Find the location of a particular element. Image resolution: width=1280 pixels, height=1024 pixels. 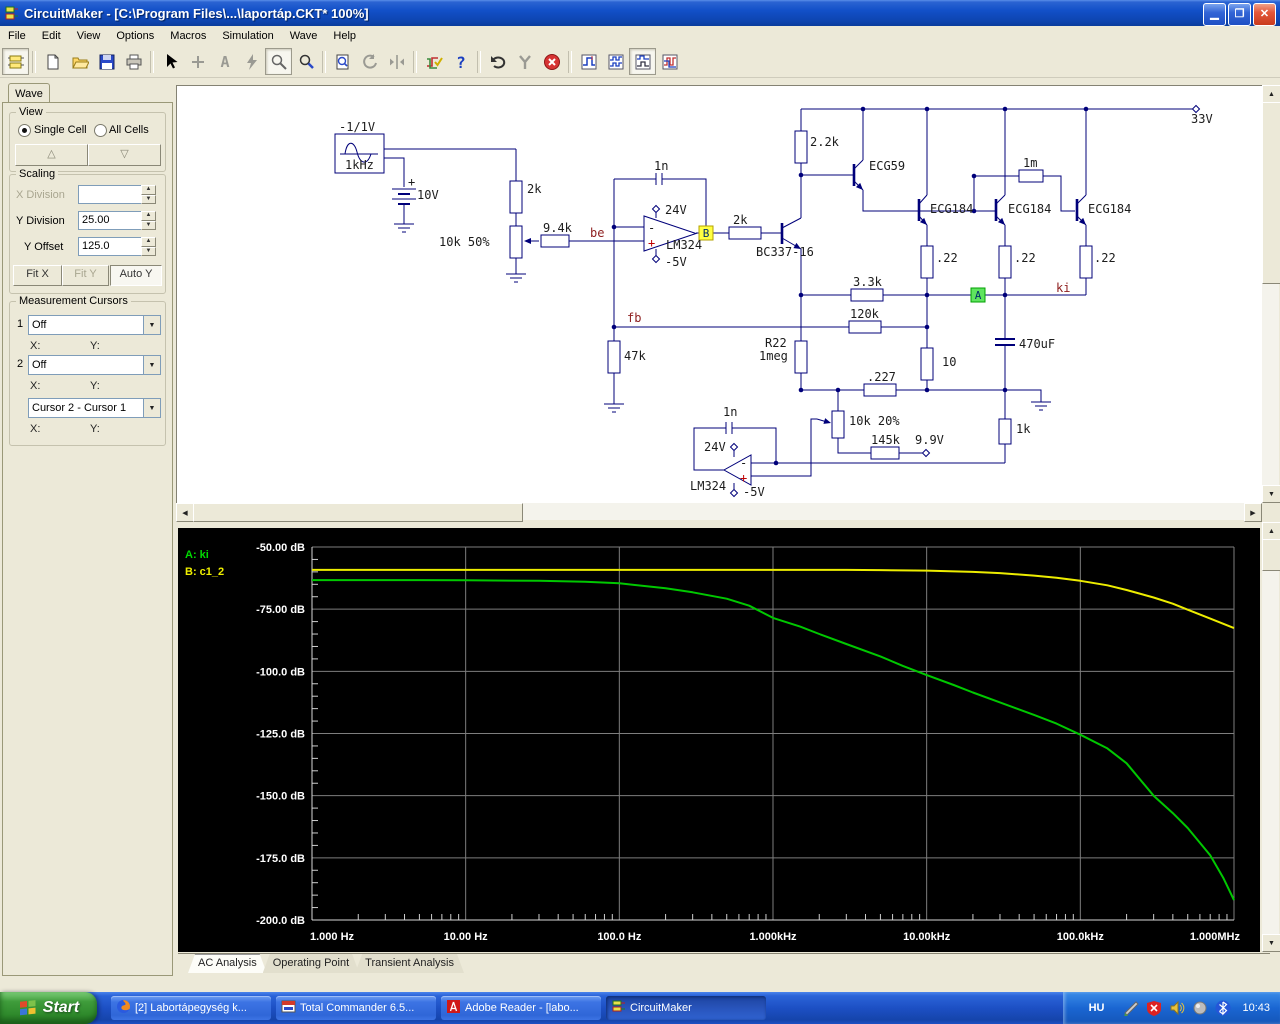

scope-mixed-button is located at coordinates (642, 61).